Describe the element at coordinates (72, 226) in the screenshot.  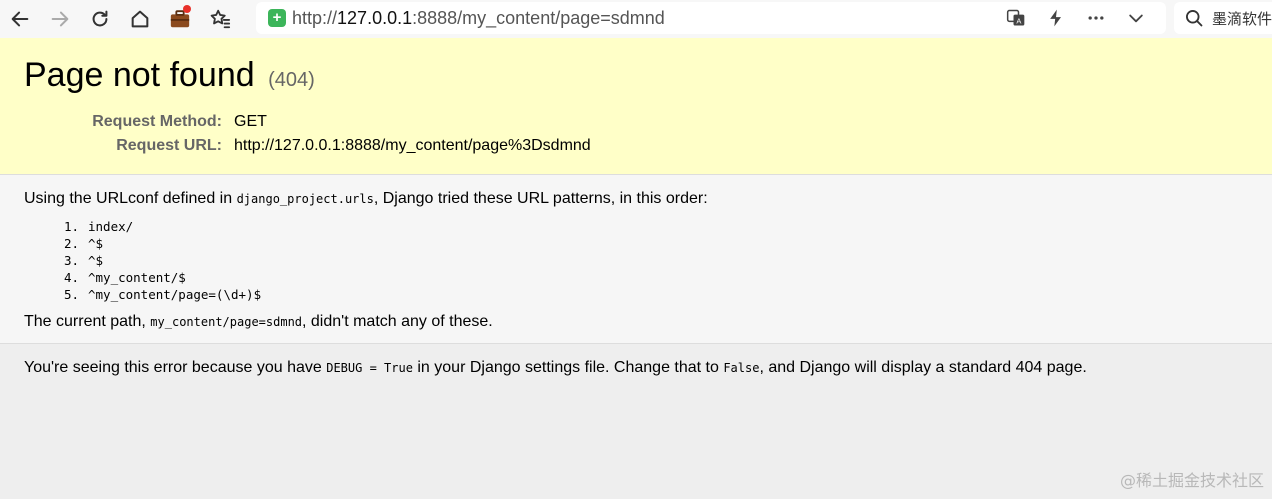
I see `pattern-number: 1.` at that location.